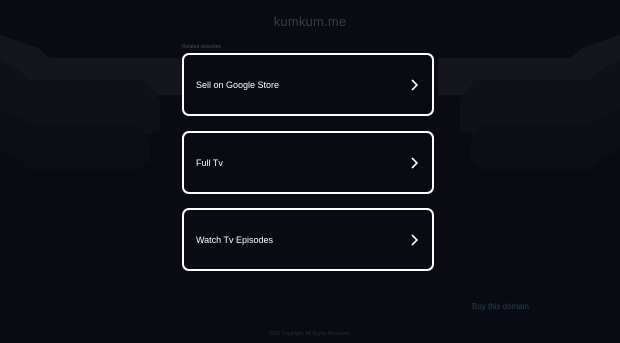  What do you see at coordinates (308, 162) in the screenshot?
I see `related-search-card-full-tv: Full Tv` at bounding box center [308, 162].